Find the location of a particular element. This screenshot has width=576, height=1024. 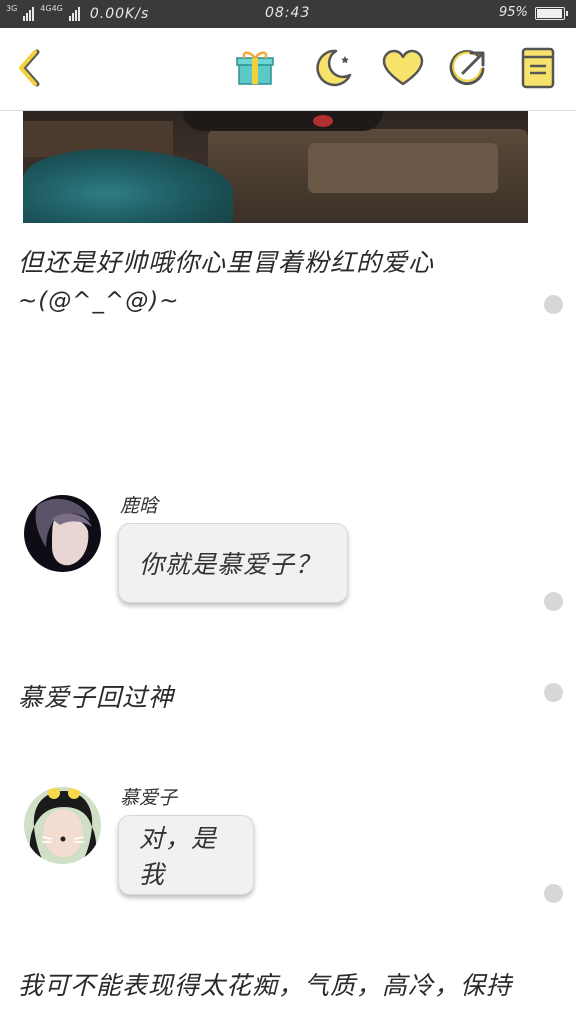

share-icon is located at coordinates (467, 68).